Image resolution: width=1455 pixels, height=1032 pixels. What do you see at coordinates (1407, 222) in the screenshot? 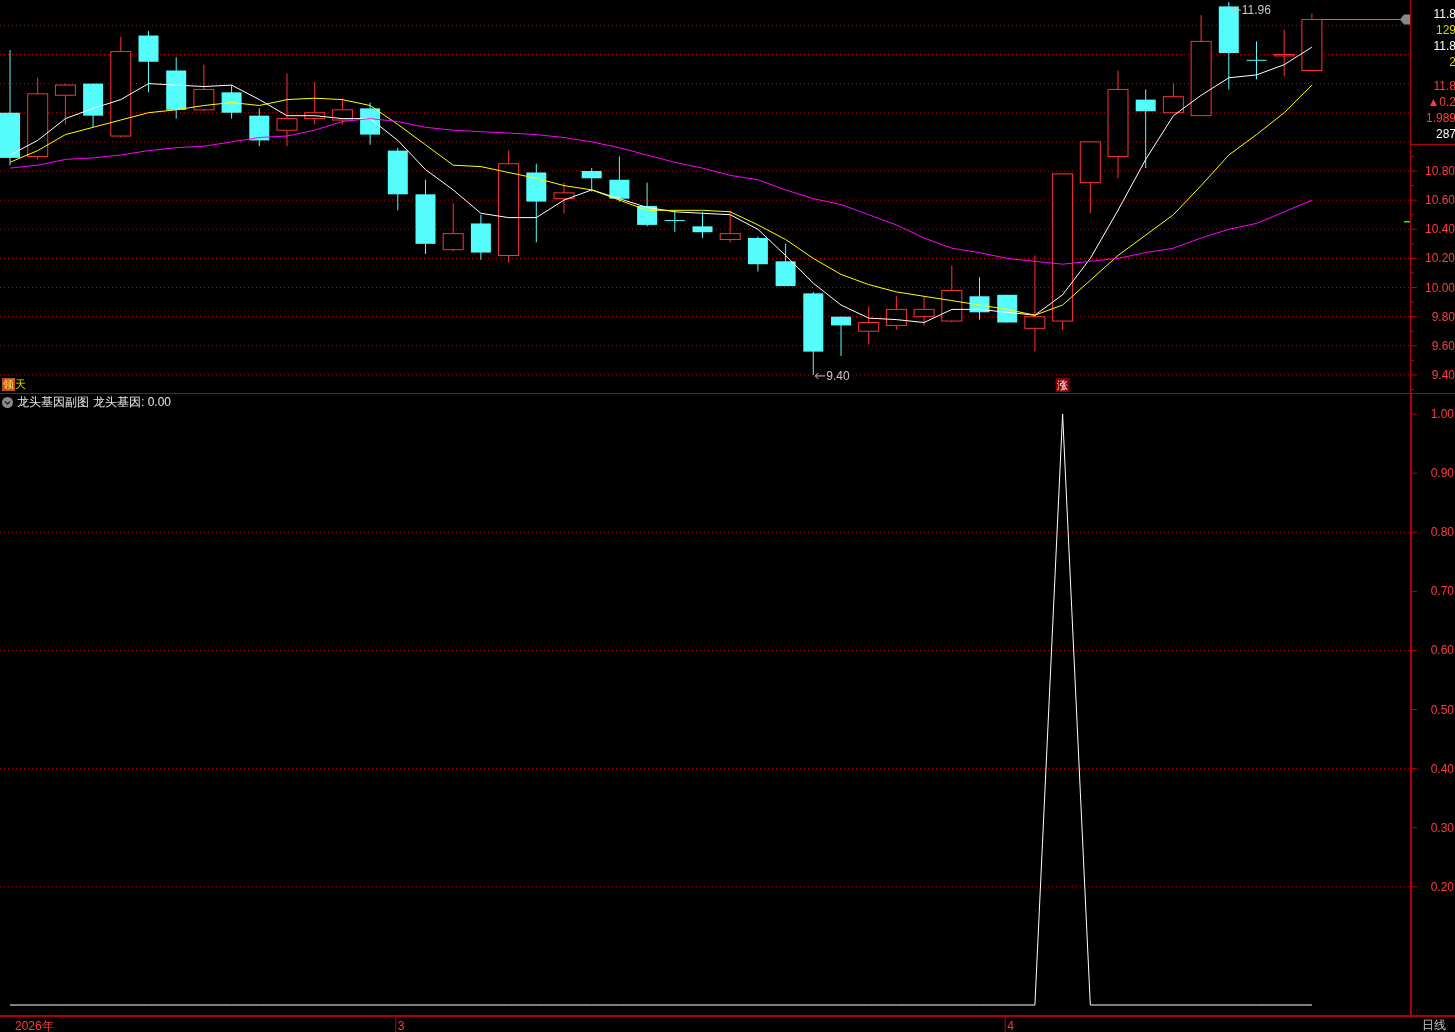
I see `price-marker` at bounding box center [1407, 222].